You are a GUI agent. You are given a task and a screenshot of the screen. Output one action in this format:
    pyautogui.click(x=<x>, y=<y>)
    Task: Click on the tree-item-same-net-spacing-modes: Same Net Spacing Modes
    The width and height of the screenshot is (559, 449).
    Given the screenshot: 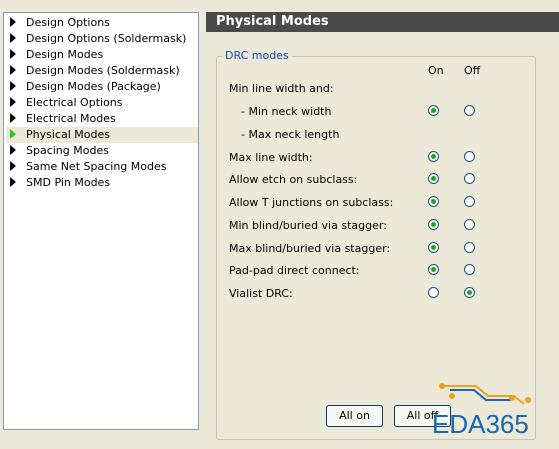 What is the action you would take?
    pyautogui.click(x=88, y=167)
    